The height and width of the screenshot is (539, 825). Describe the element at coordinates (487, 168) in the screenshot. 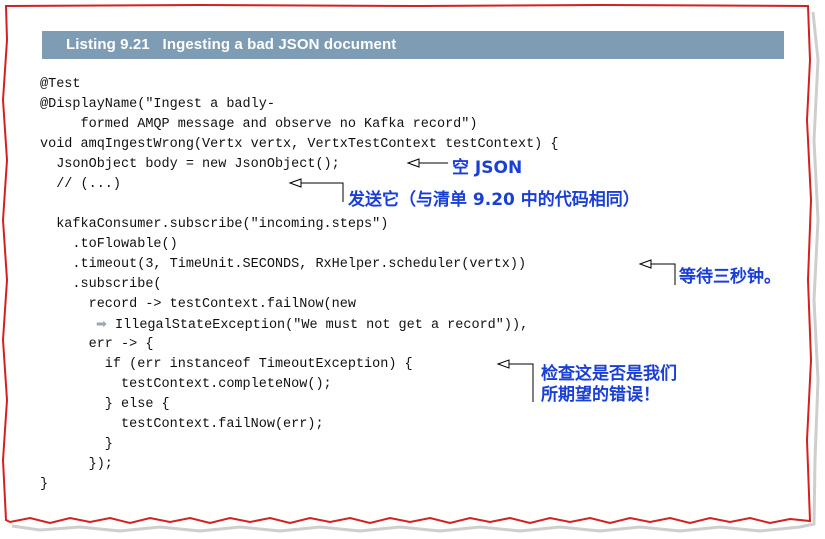

I see `annotation-empty-json: 空 JSON` at that location.